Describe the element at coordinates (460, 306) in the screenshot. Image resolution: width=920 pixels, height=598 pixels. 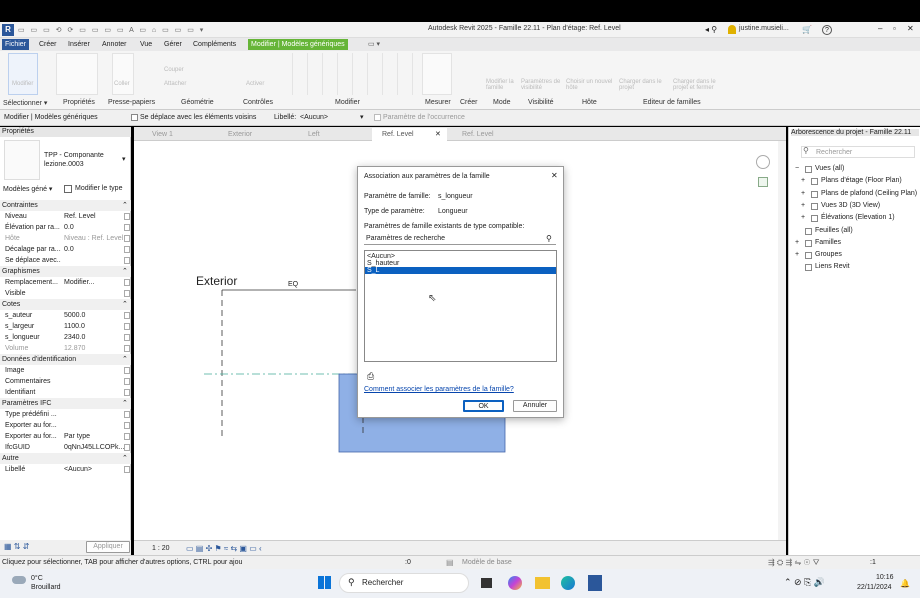
I see `param-list: <Aucun> S_hauteur S_L` at that location.